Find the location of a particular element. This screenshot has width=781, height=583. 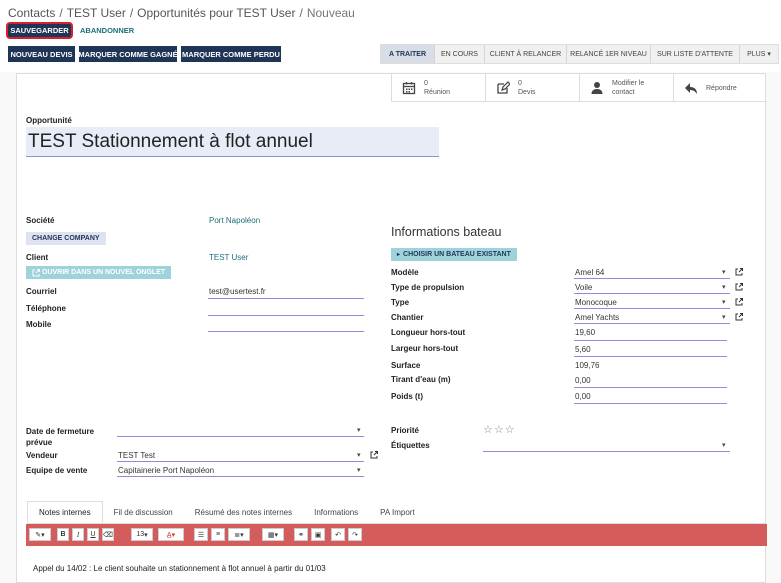

magic-wand-icon: ✎▾ is located at coordinates (40, 534).